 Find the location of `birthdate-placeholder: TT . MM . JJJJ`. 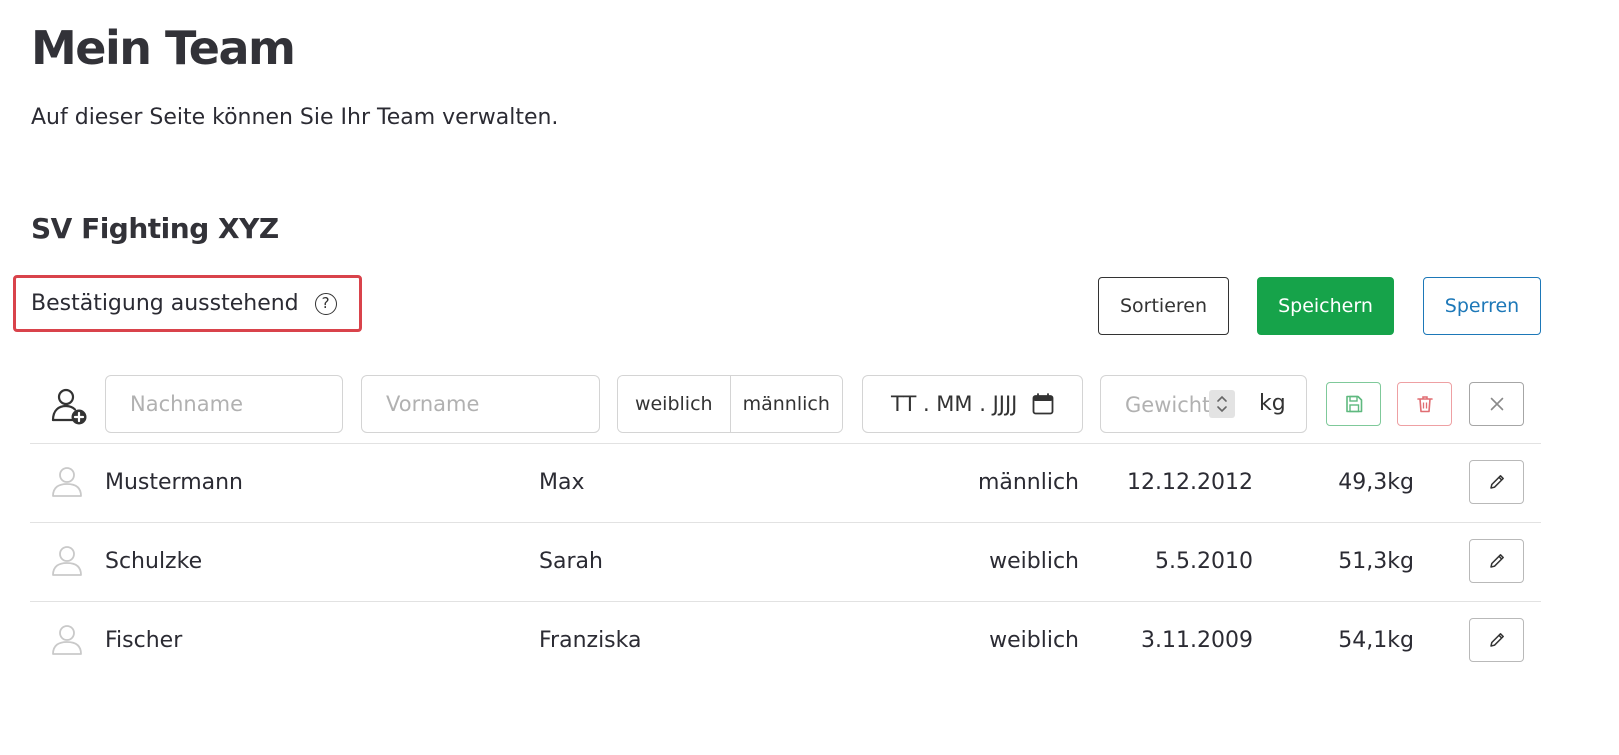

birthdate-placeholder: TT . MM . JJJJ is located at coordinates (954, 404).